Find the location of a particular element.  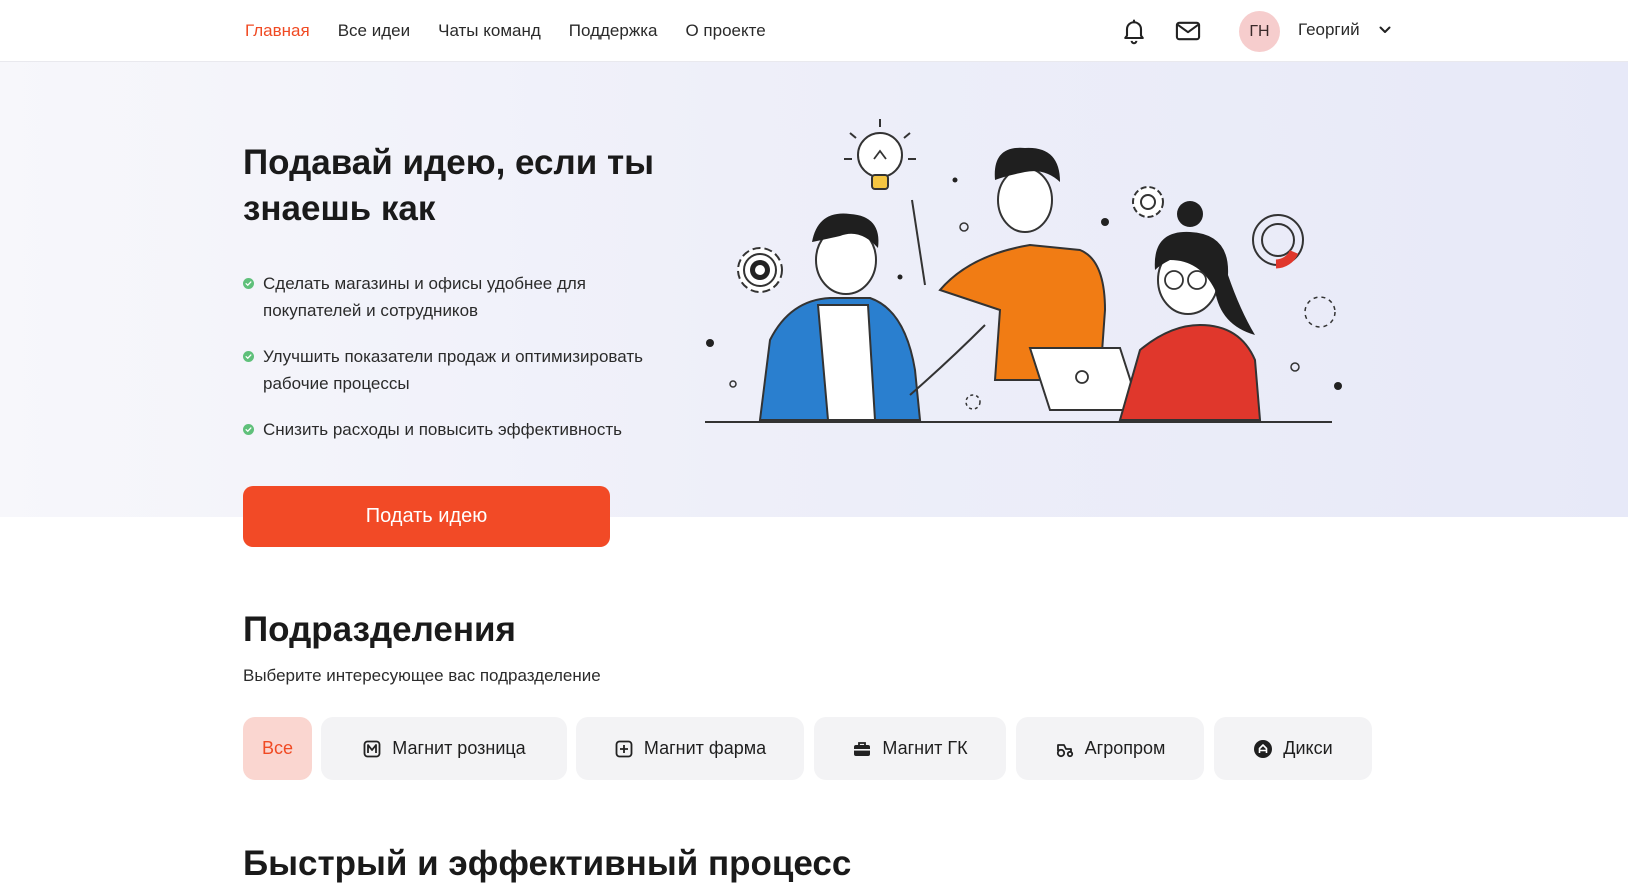

chip-all: Все is located at coordinates (277, 748).